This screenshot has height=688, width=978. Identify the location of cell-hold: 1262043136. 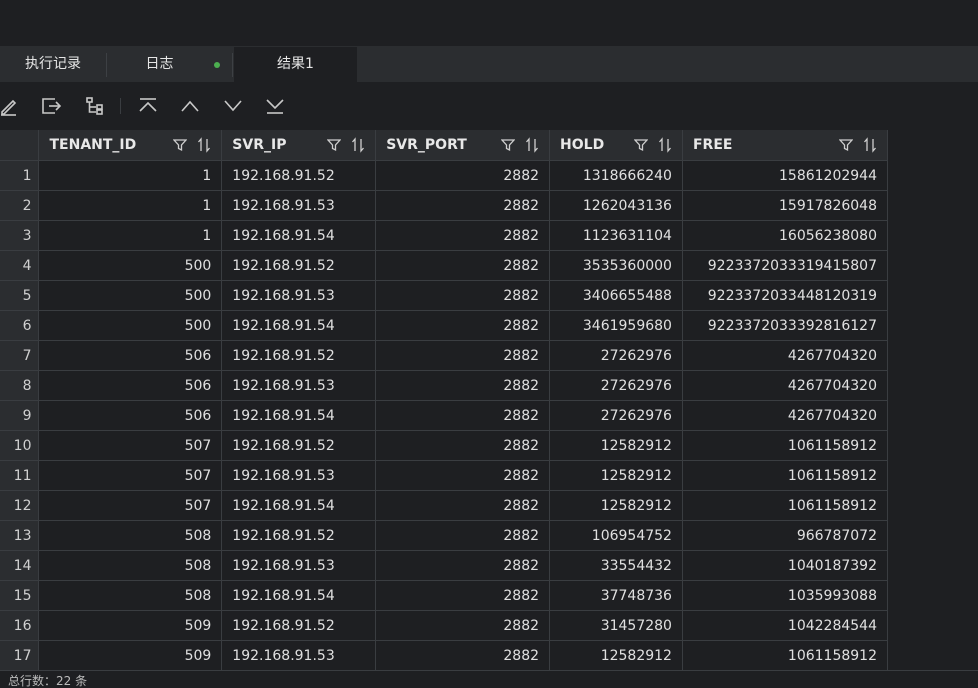
(616, 205).